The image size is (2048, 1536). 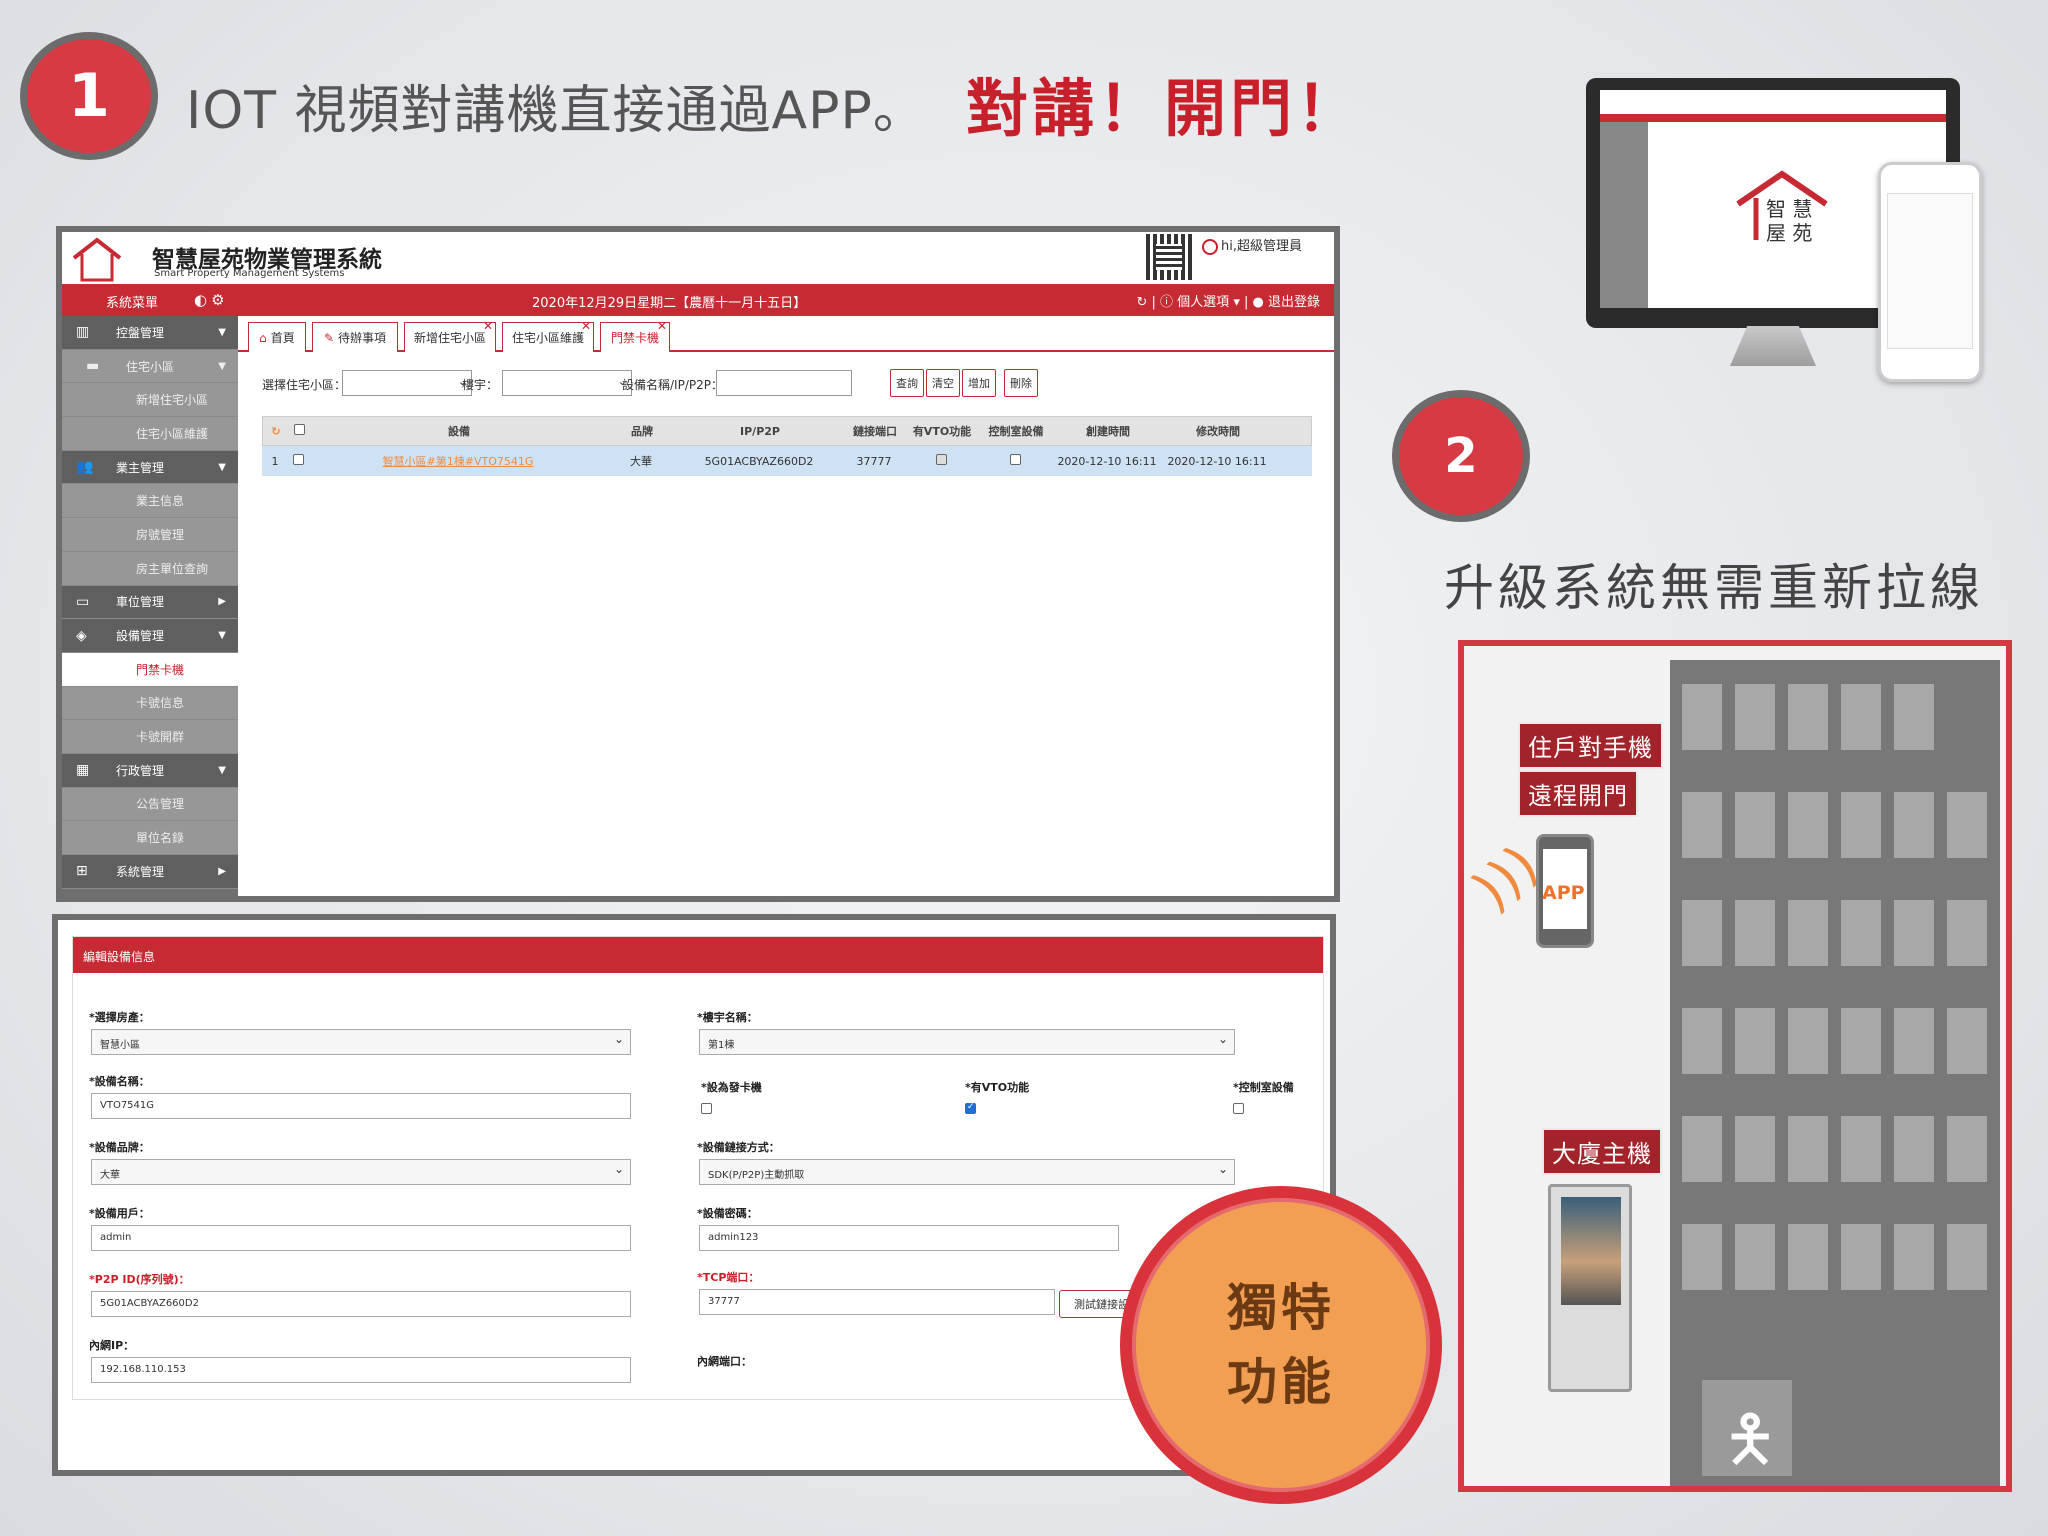 What do you see at coordinates (877, 1302) in the screenshot?
I see `tcp-port-input: 37777` at bounding box center [877, 1302].